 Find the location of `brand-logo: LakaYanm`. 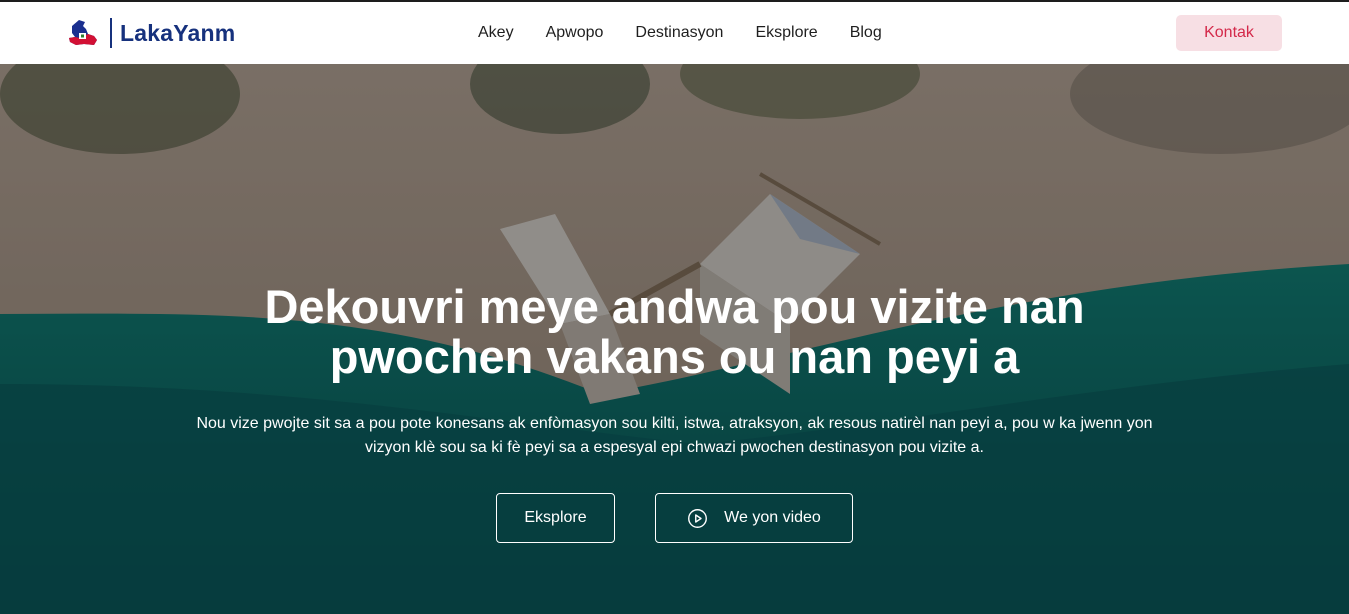

brand-logo: LakaYanm is located at coordinates (150, 33).